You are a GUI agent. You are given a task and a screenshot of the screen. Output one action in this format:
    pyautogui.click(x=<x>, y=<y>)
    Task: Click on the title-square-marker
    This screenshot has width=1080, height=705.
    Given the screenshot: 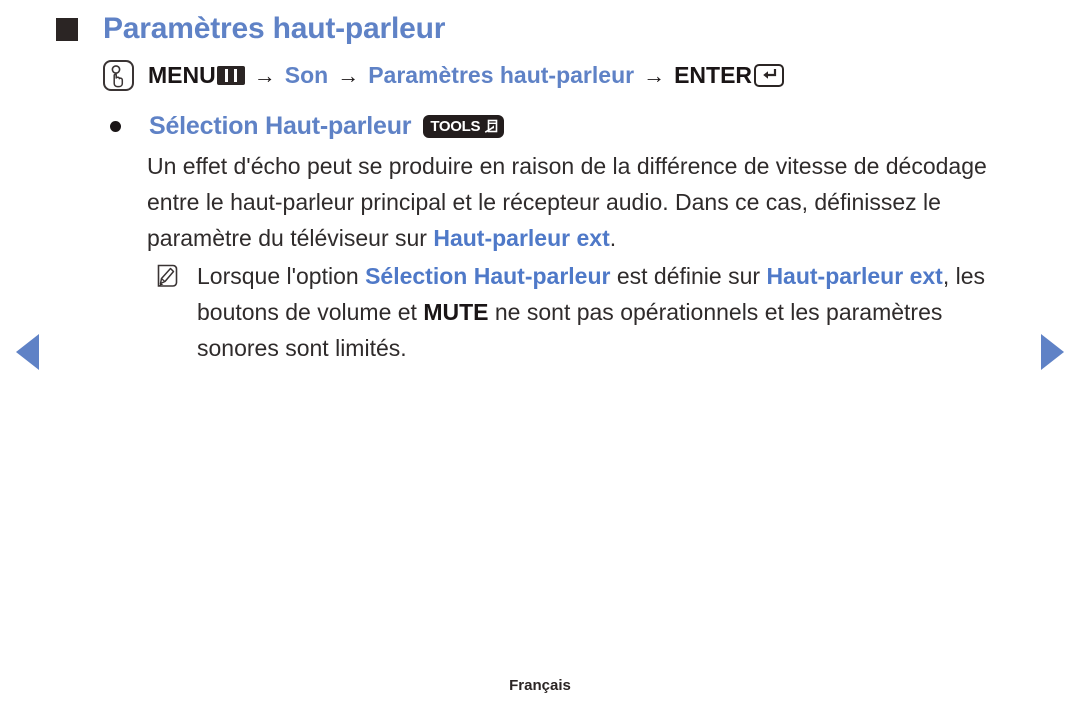 What is the action you would take?
    pyautogui.click(x=67, y=29)
    